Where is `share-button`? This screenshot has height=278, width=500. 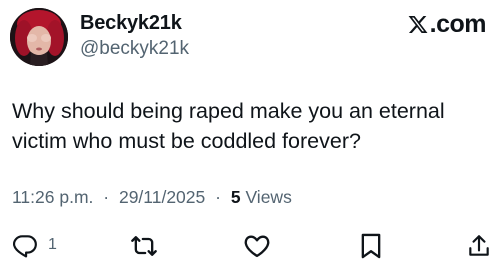 share-button is located at coordinates (479, 246).